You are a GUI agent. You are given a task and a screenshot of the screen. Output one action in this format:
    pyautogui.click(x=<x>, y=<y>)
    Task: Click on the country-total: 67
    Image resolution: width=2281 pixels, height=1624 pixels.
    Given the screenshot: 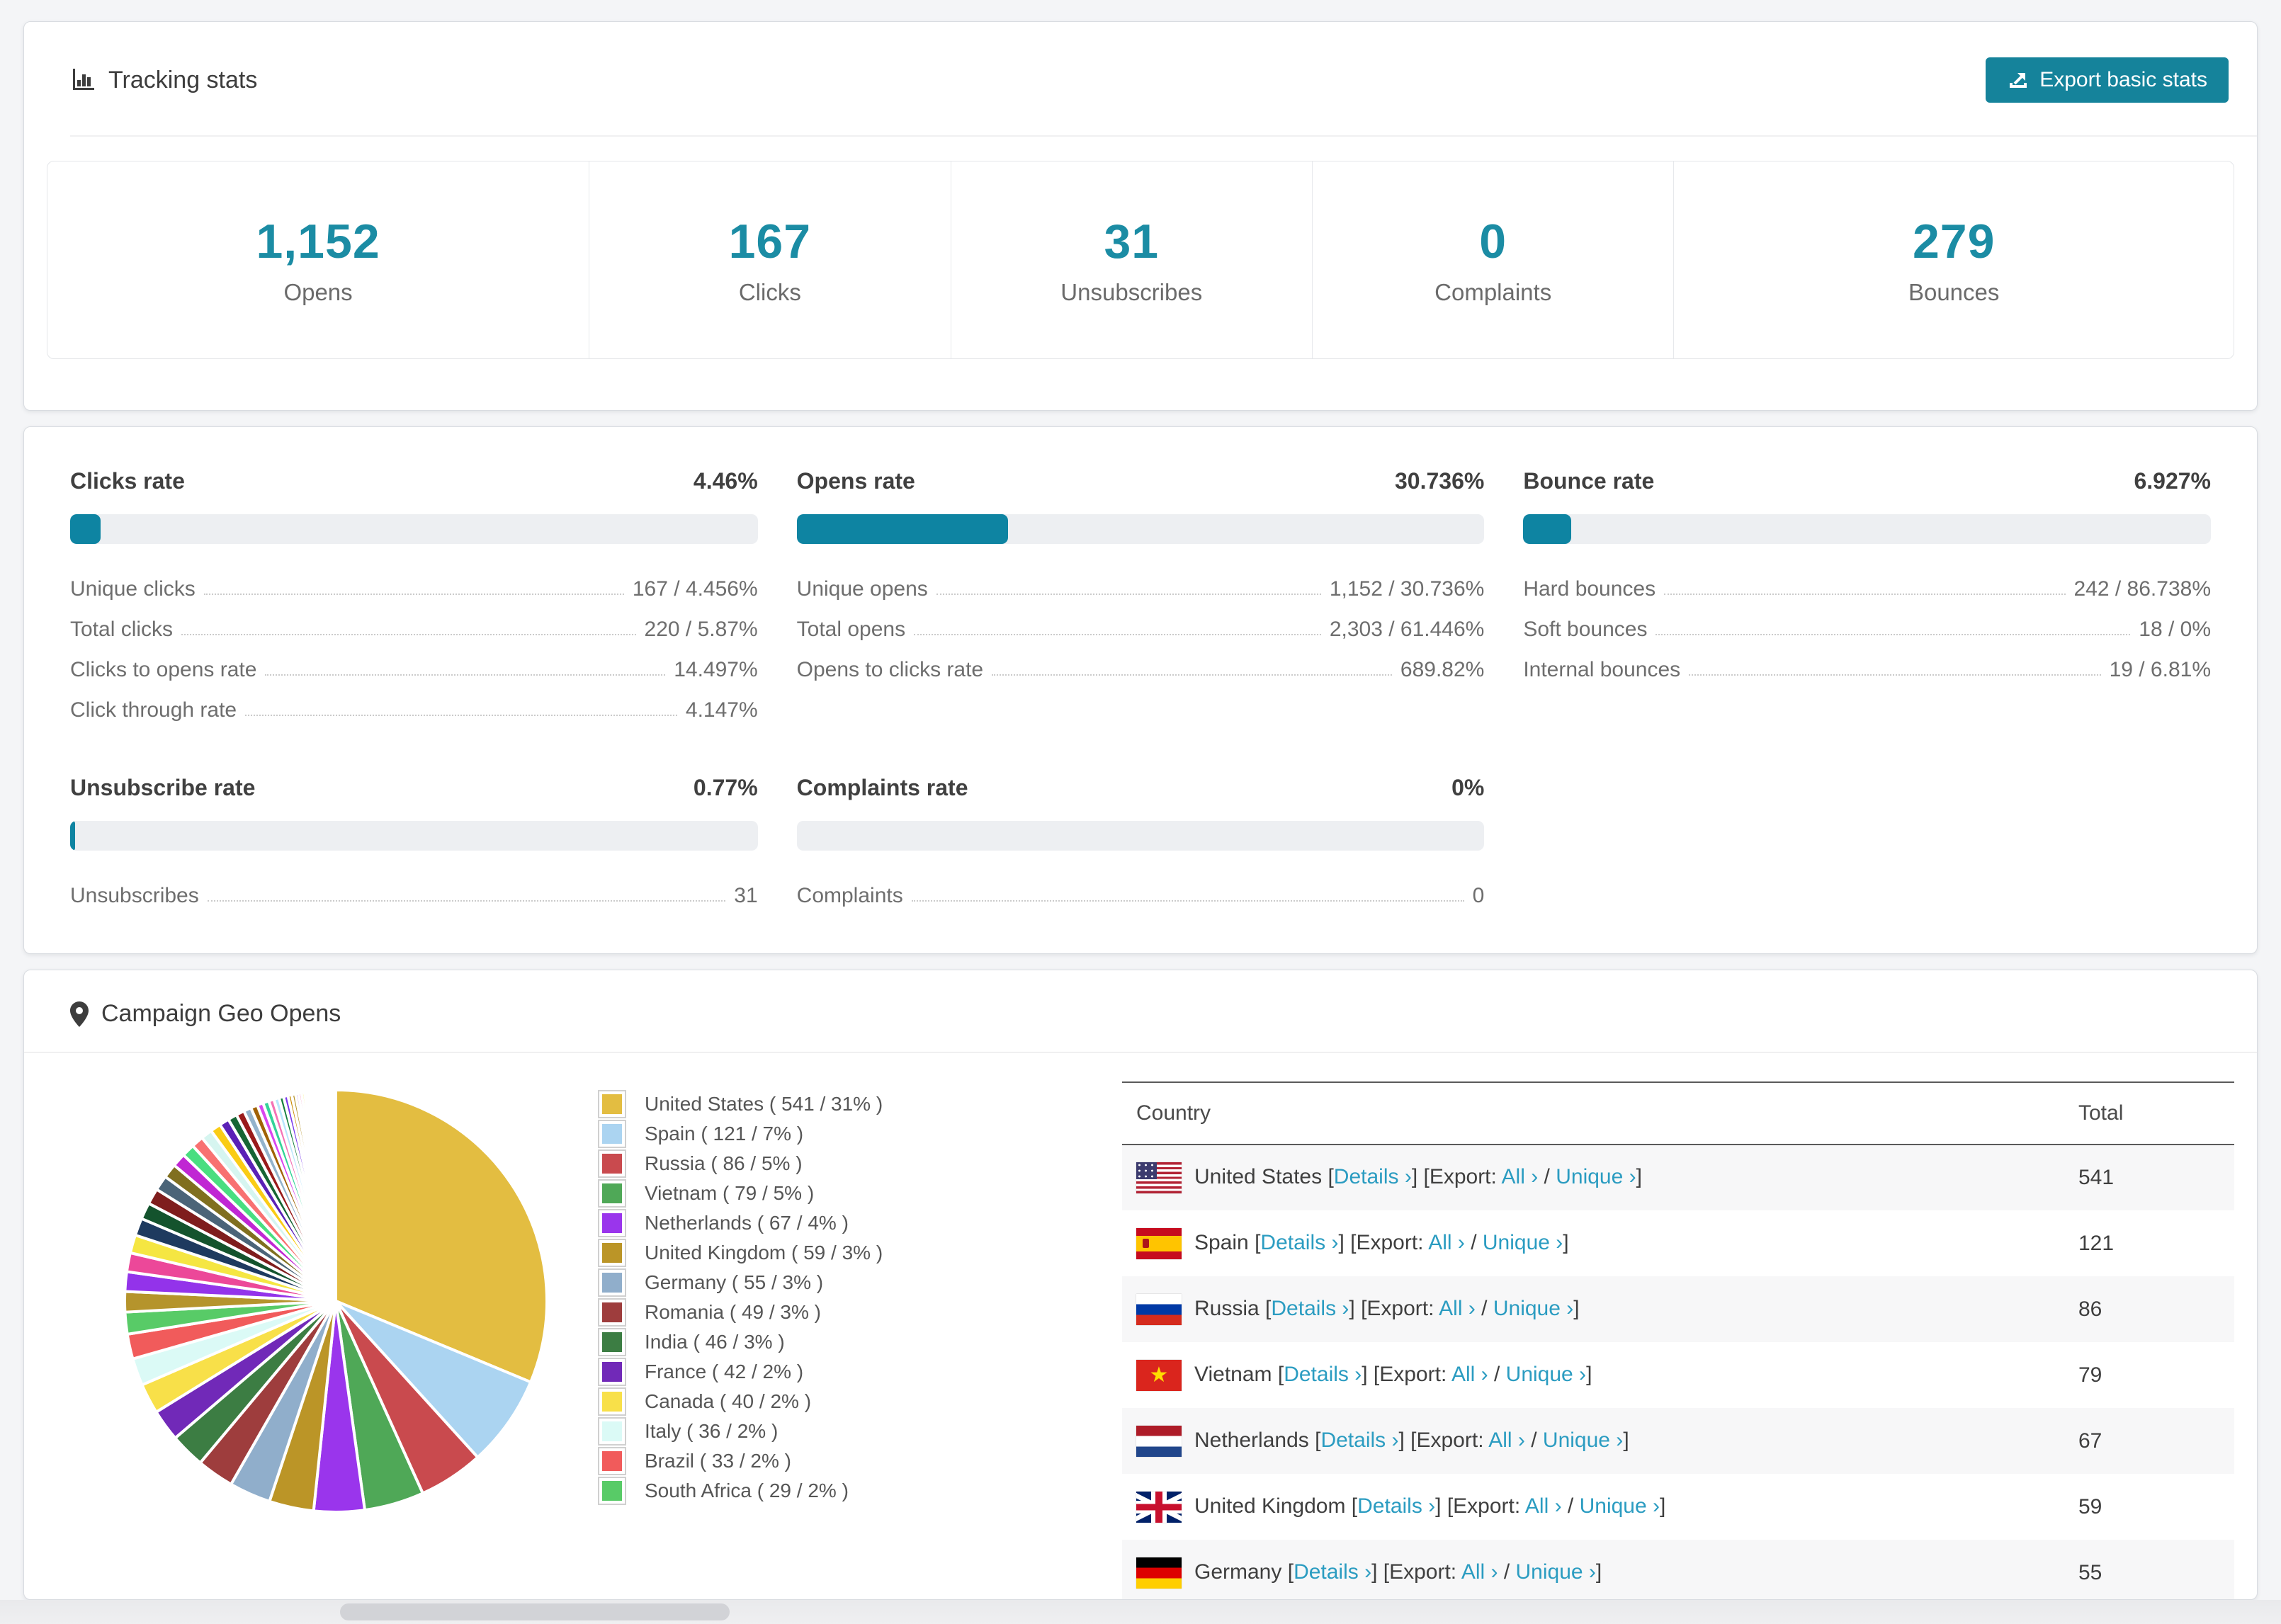 What is the action you would take?
    pyautogui.click(x=2090, y=1441)
    